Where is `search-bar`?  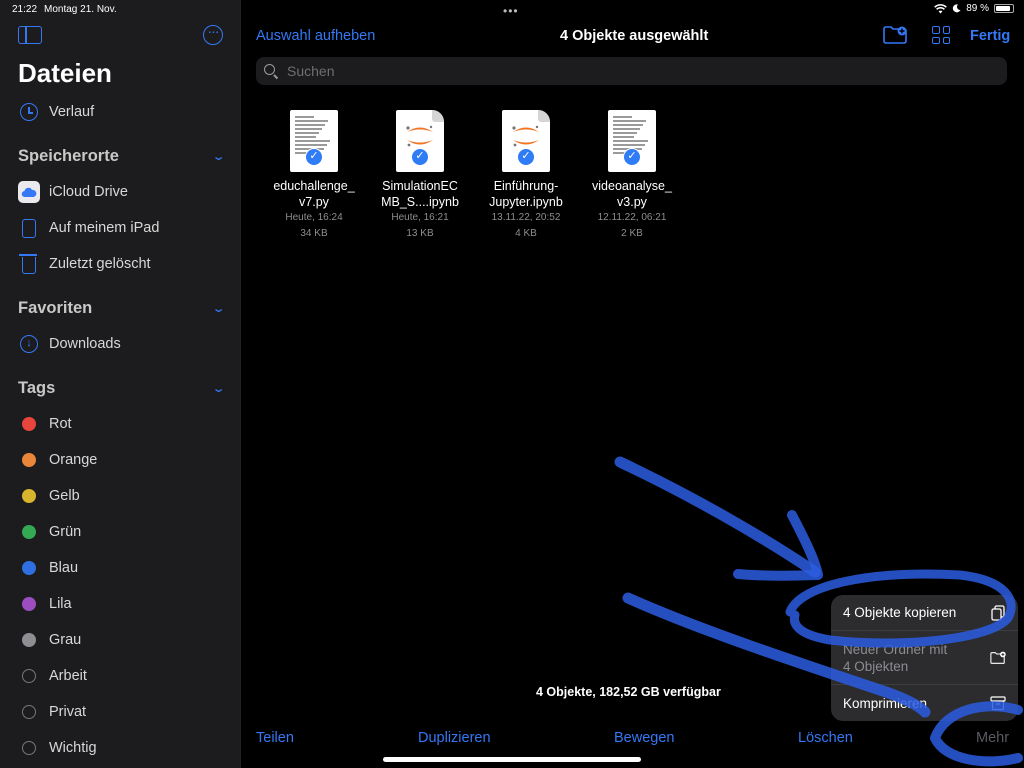
search-bar is located at coordinates (631, 71).